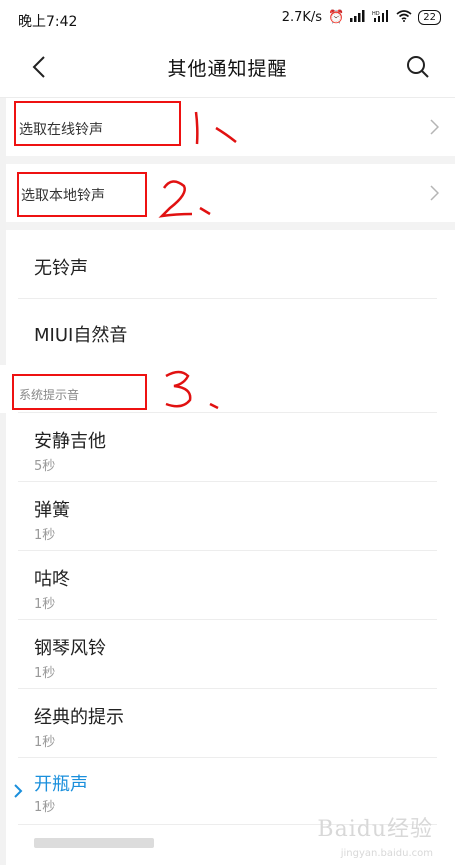 The width and height of the screenshot is (455, 865). I want to click on partial-item-title, so click(94, 843).